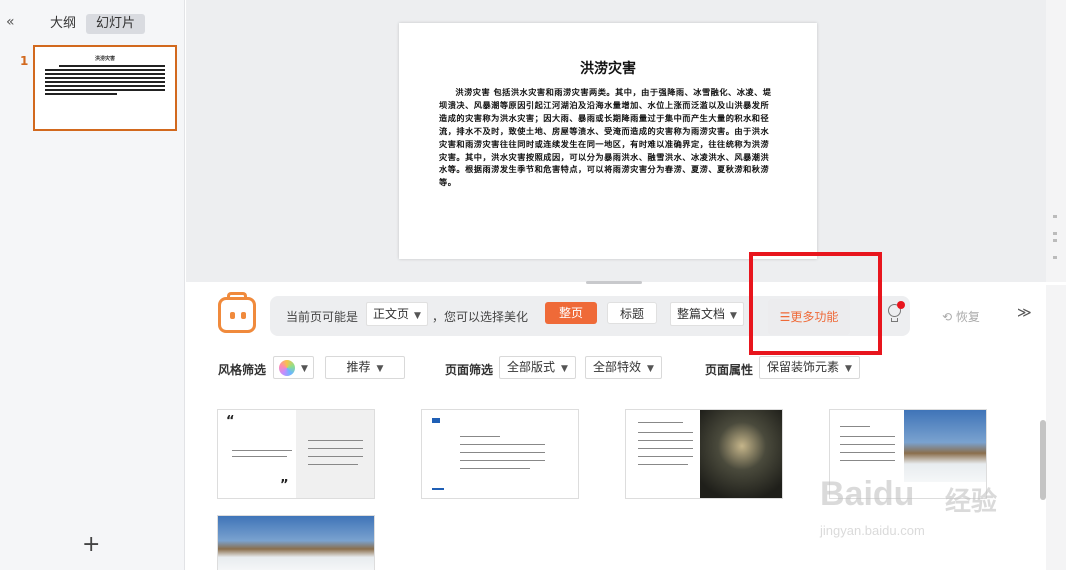 The image size is (1066, 570). I want to click on open-quote-icon: “, so click(230, 421).